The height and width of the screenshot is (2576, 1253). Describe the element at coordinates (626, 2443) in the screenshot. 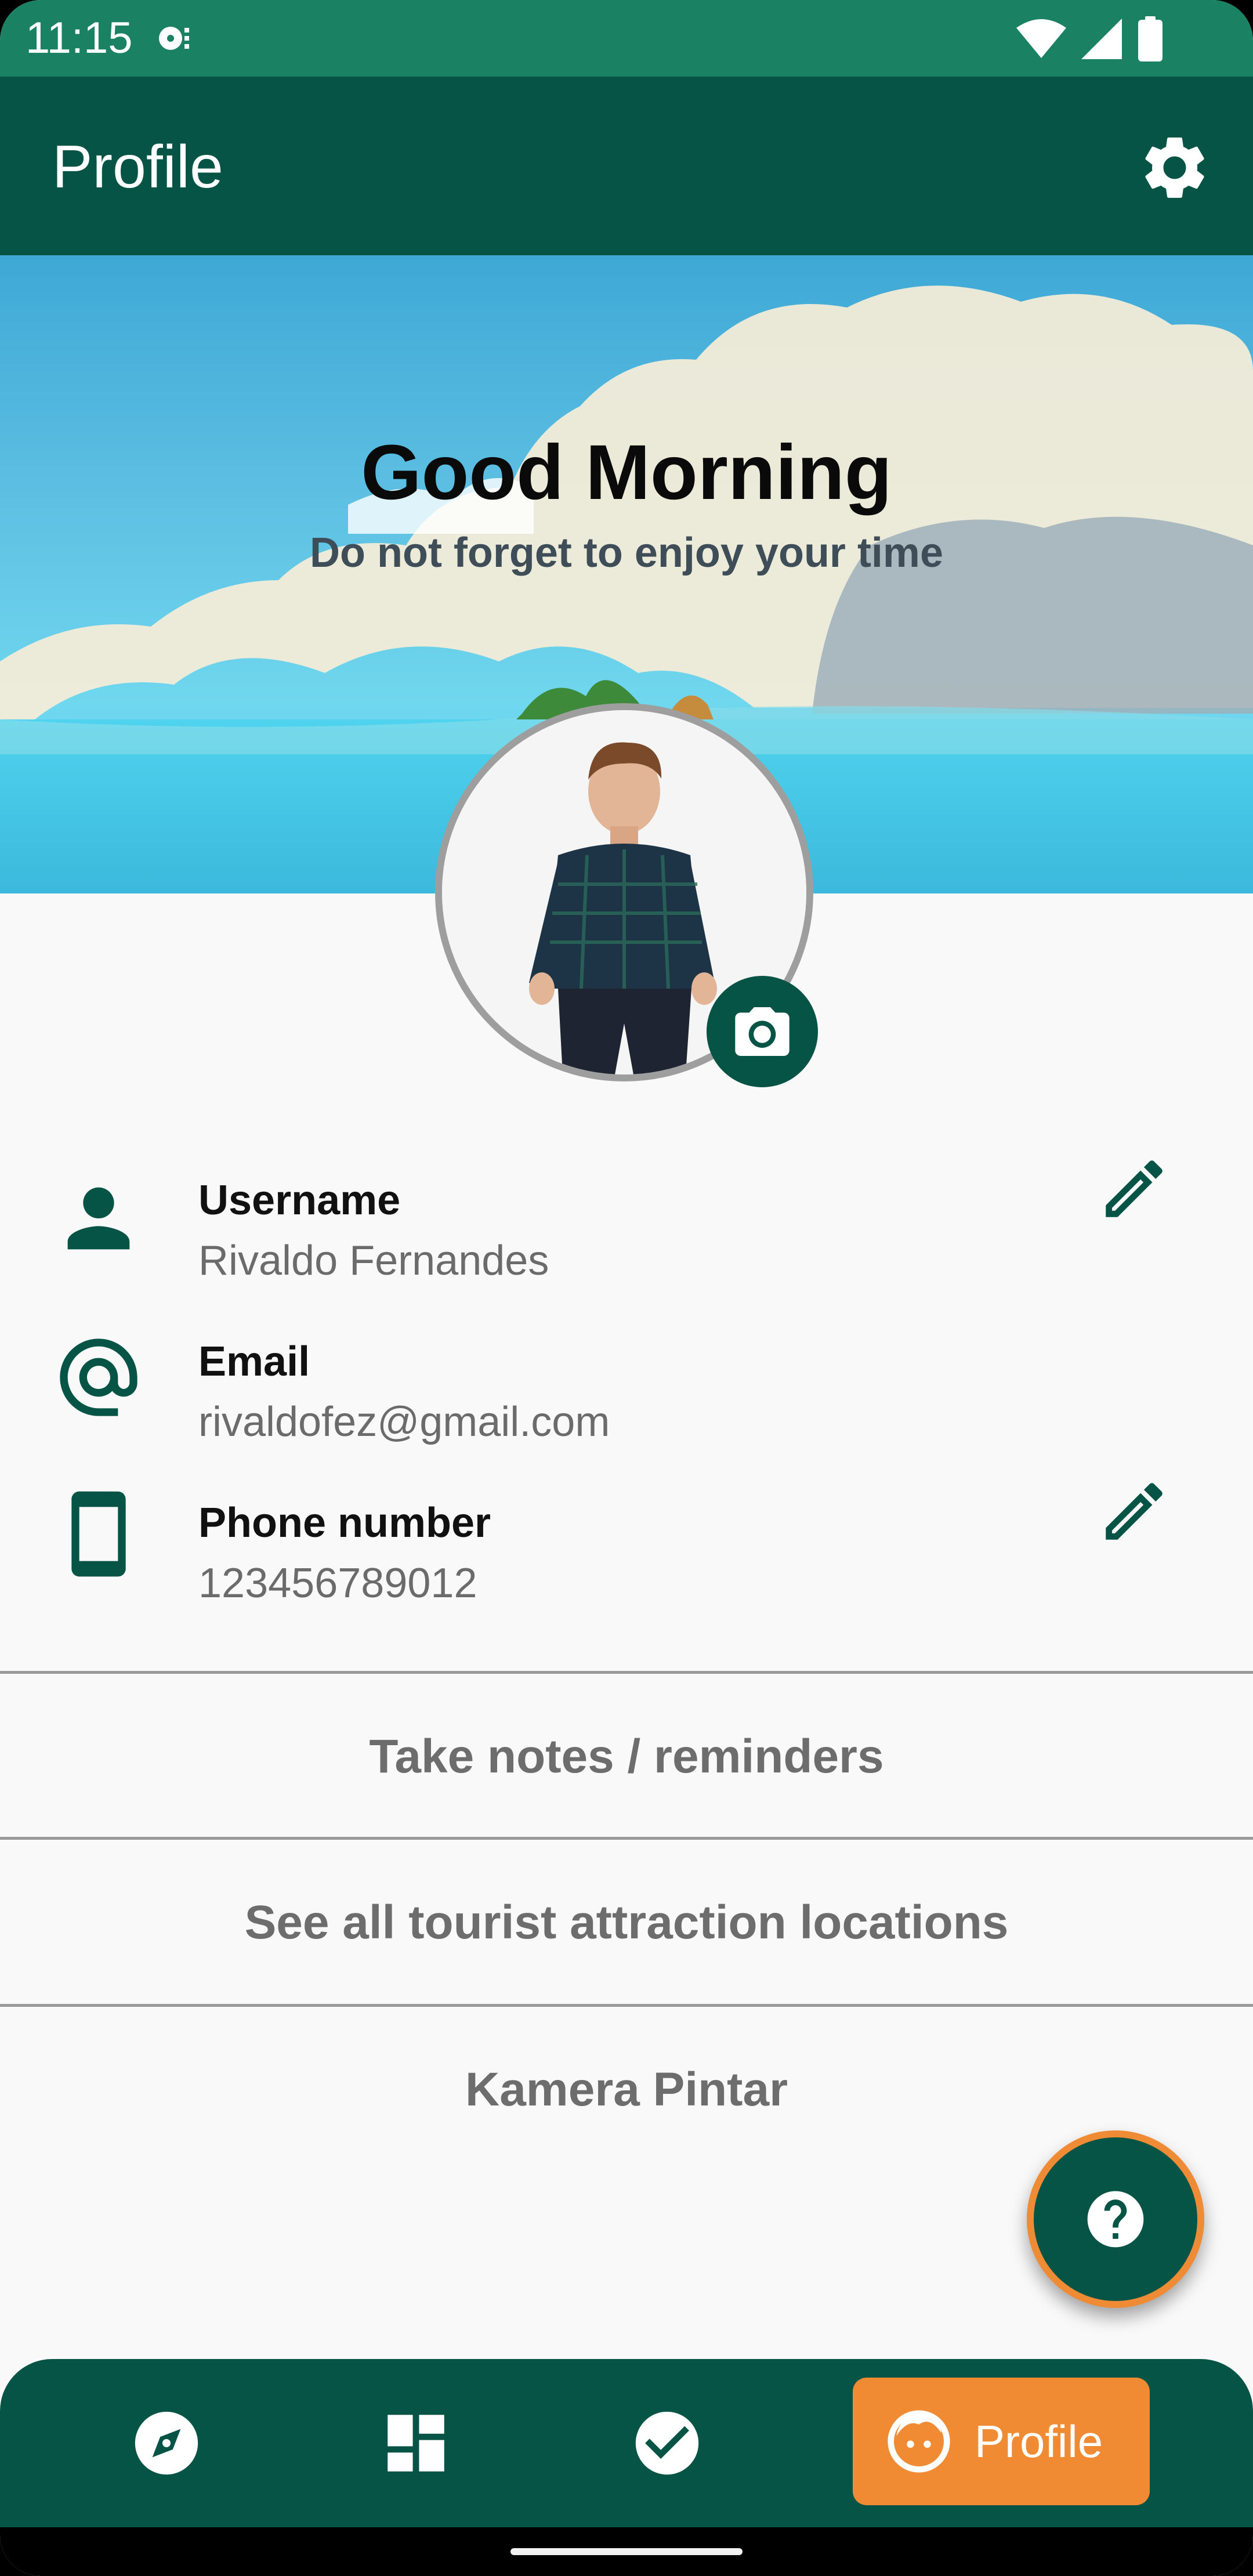

I see `bottom-navigation: Profile` at that location.